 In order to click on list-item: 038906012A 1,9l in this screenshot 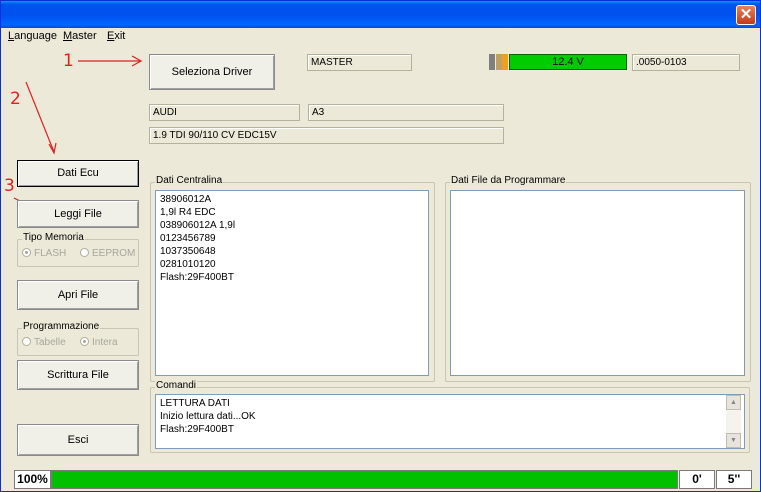, I will do `click(198, 225)`.